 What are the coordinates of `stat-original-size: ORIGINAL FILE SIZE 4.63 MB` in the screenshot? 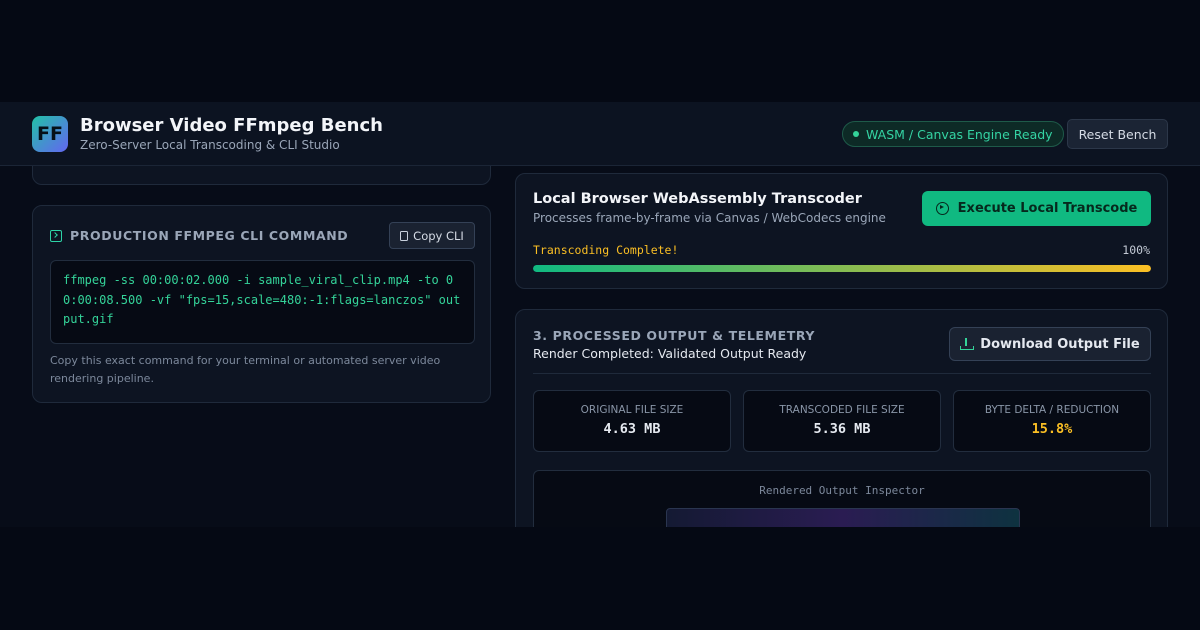 It's located at (632, 421).